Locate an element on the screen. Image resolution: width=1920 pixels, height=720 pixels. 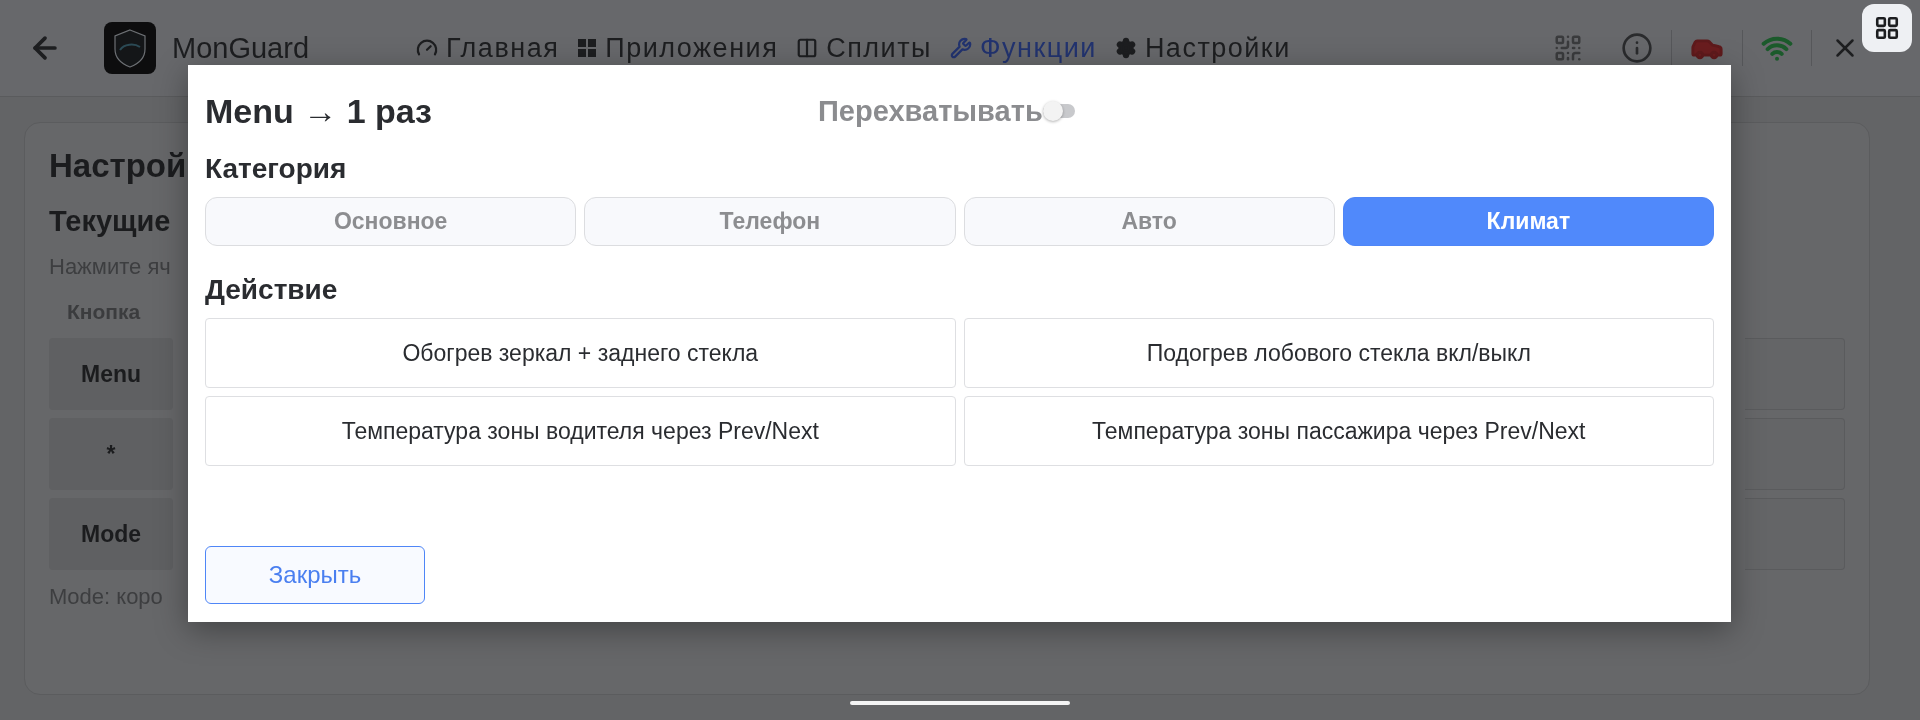
dialog-title: Menu → 1 раз is located at coordinates (319, 111).